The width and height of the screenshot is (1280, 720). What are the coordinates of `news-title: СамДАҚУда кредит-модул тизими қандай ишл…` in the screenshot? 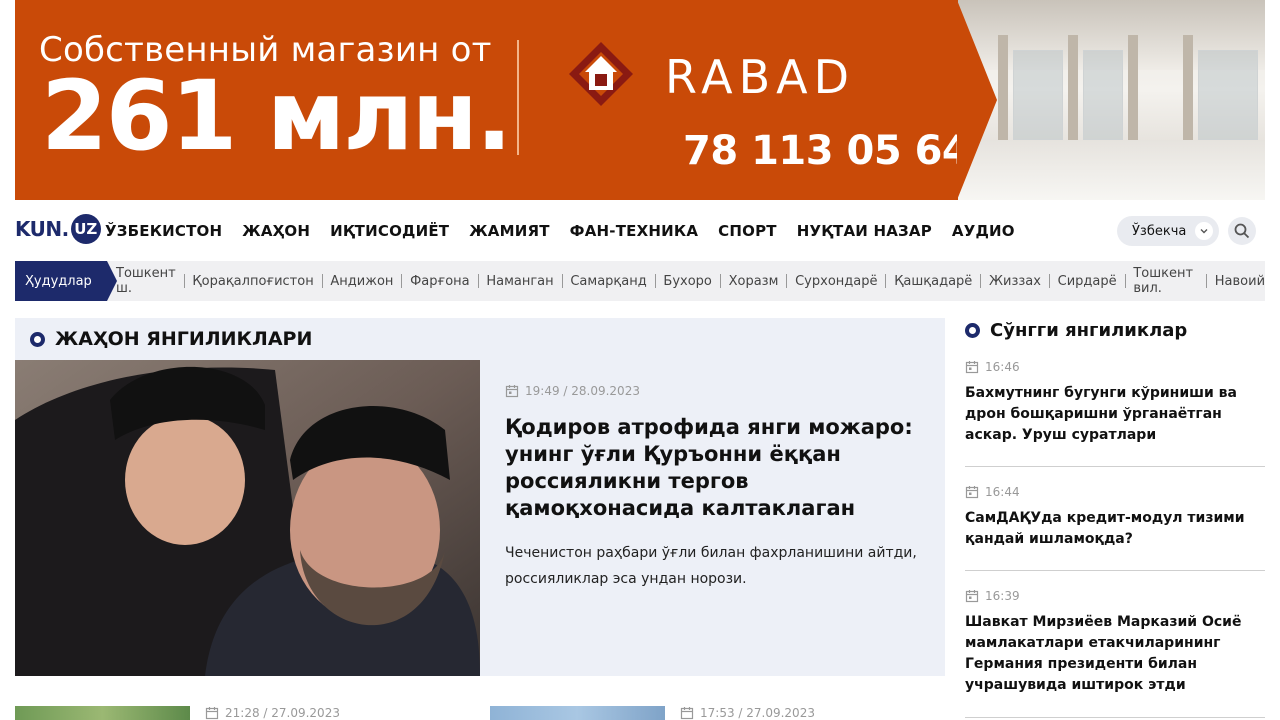 It's located at (1115, 529).